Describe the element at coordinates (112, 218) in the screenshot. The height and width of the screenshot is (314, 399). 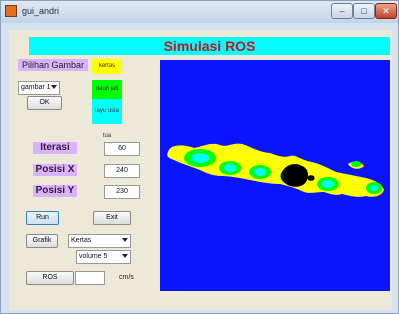
I see `exit-button: Exit` at that location.